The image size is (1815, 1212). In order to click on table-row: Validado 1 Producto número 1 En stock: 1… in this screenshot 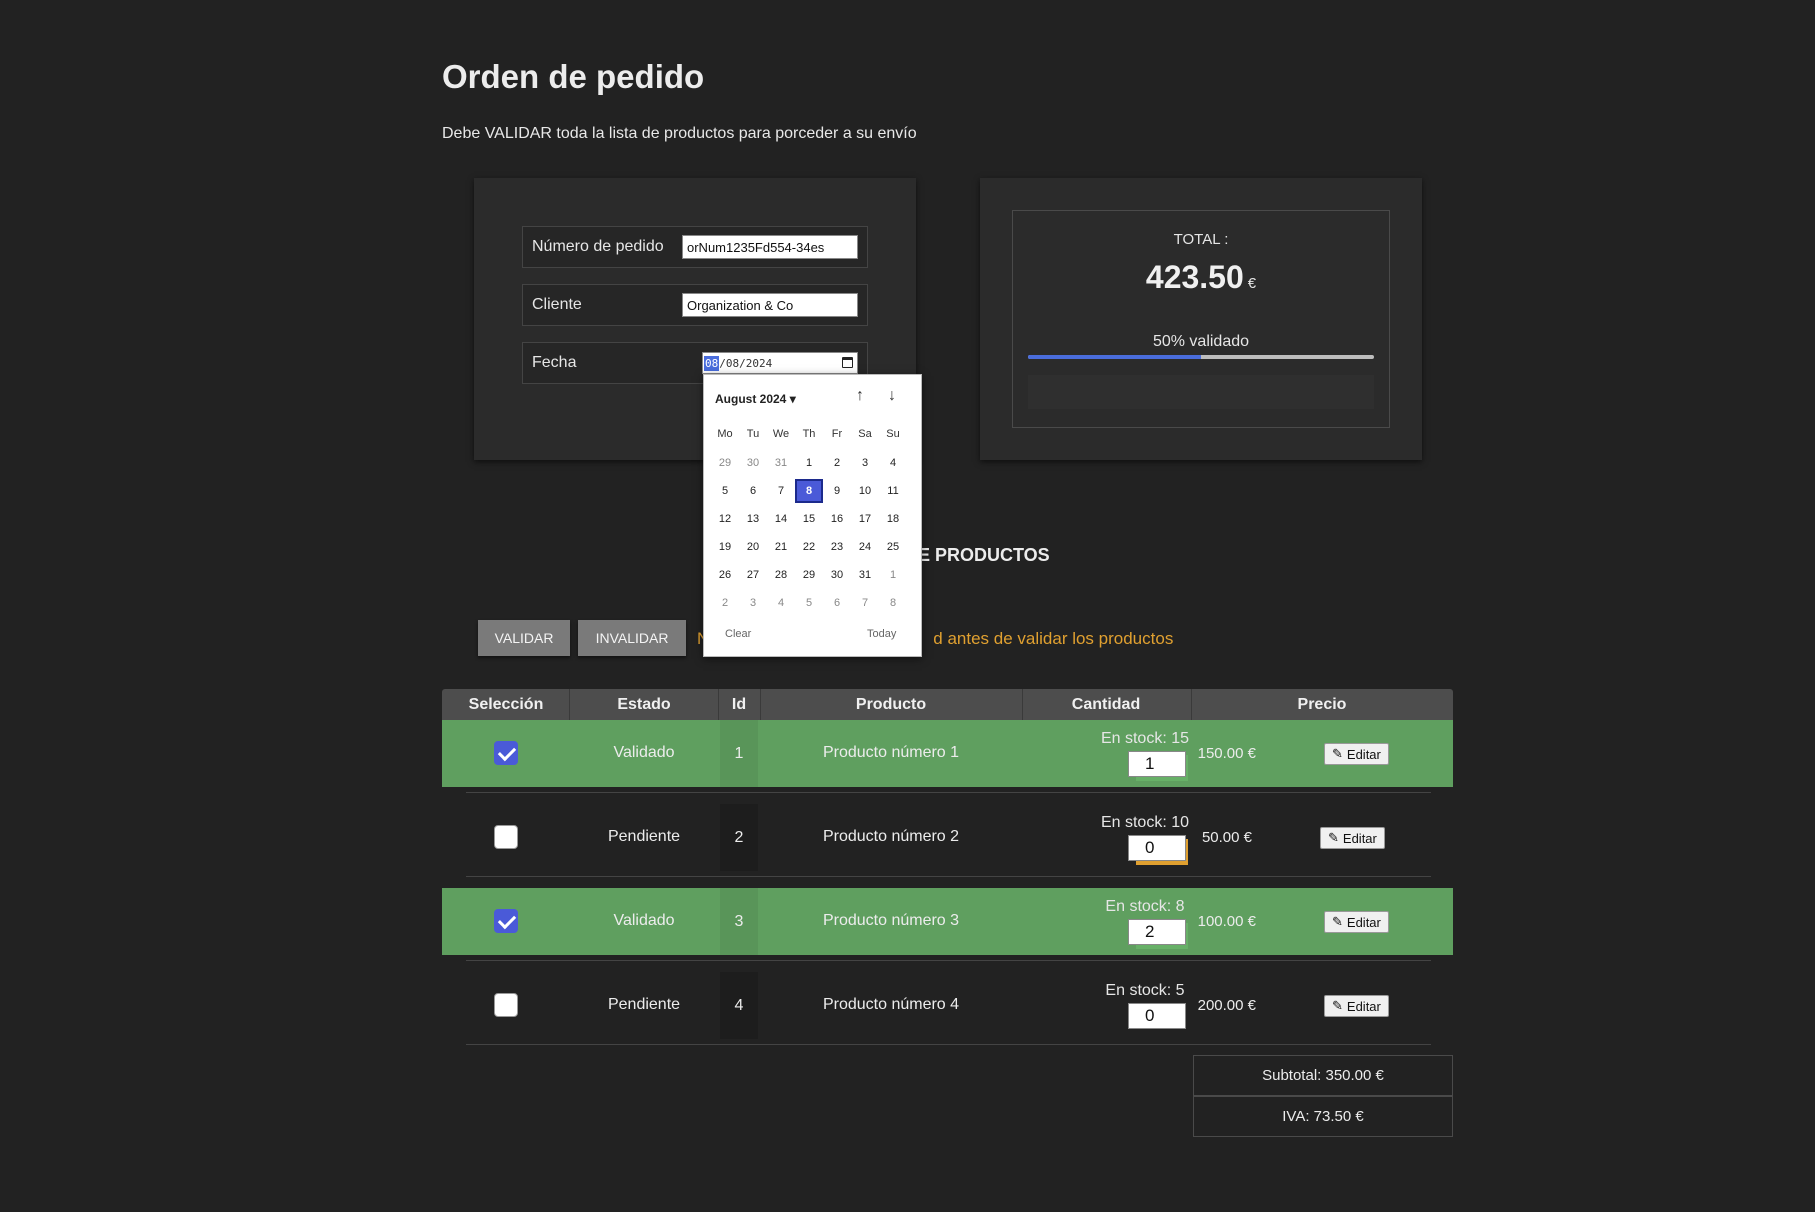, I will do `click(947, 753)`.